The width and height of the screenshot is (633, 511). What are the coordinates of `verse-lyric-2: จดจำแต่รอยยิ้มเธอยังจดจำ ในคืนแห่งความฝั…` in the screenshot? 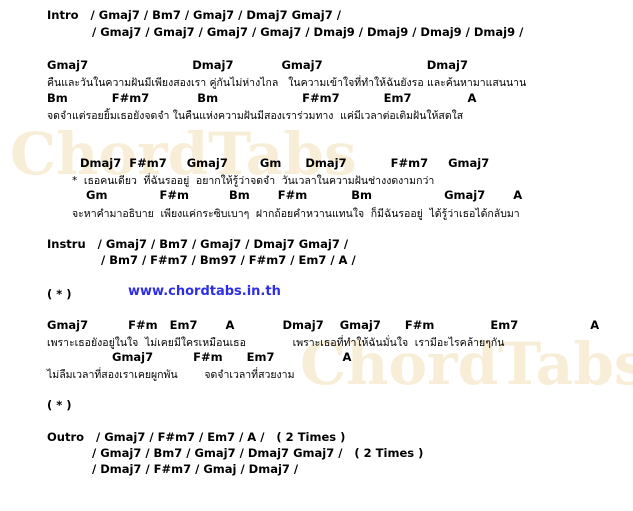 It's located at (255, 116).